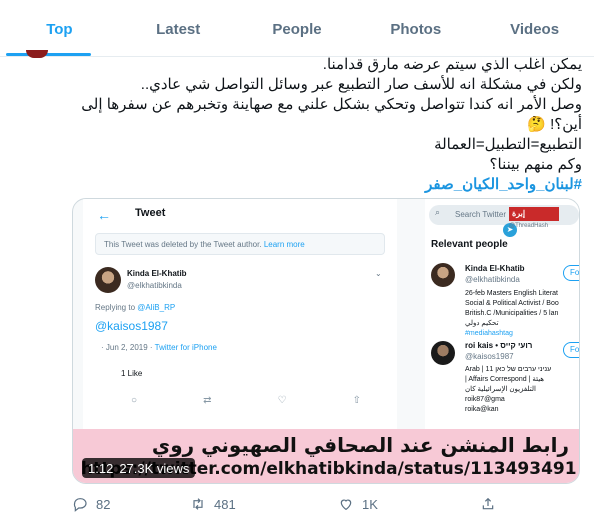 This screenshot has width=594, height=523. I want to click on mention-text: @kaisos1987, so click(131, 326).